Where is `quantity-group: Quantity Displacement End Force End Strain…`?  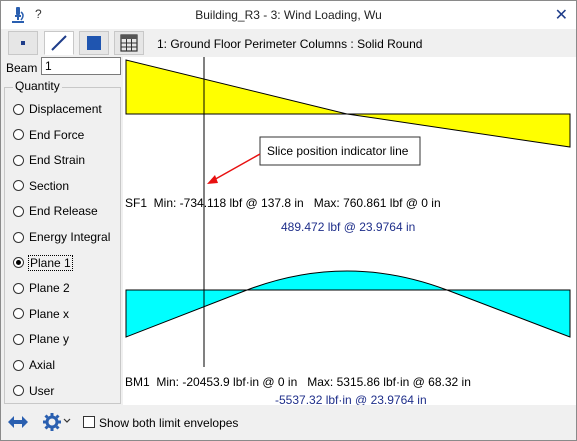 quantity-group: Quantity Displacement End Force End Strain… is located at coordinates (62, 241).